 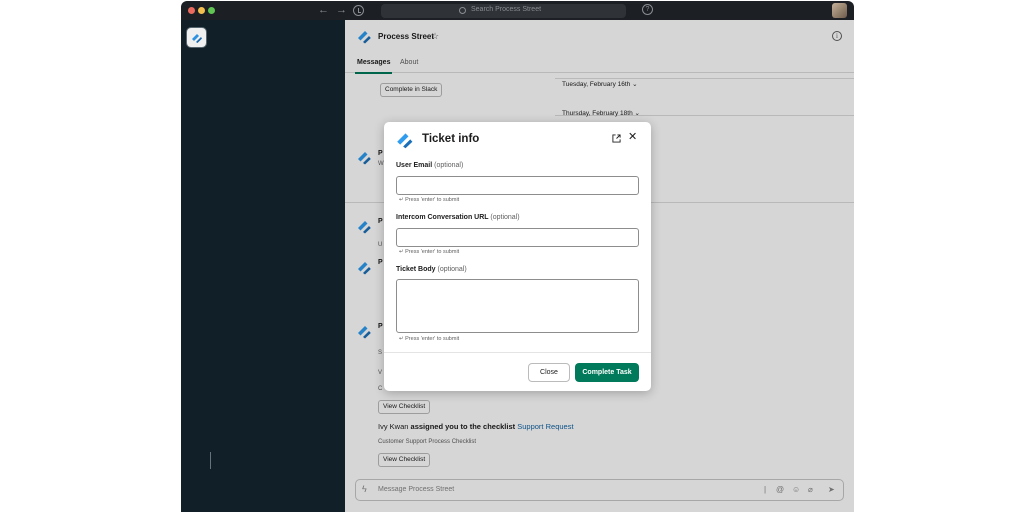 What do you see at coordinates (632, 137) in the screenshot?
I see `close-icon: ✕` at bounding box center [632, 137].